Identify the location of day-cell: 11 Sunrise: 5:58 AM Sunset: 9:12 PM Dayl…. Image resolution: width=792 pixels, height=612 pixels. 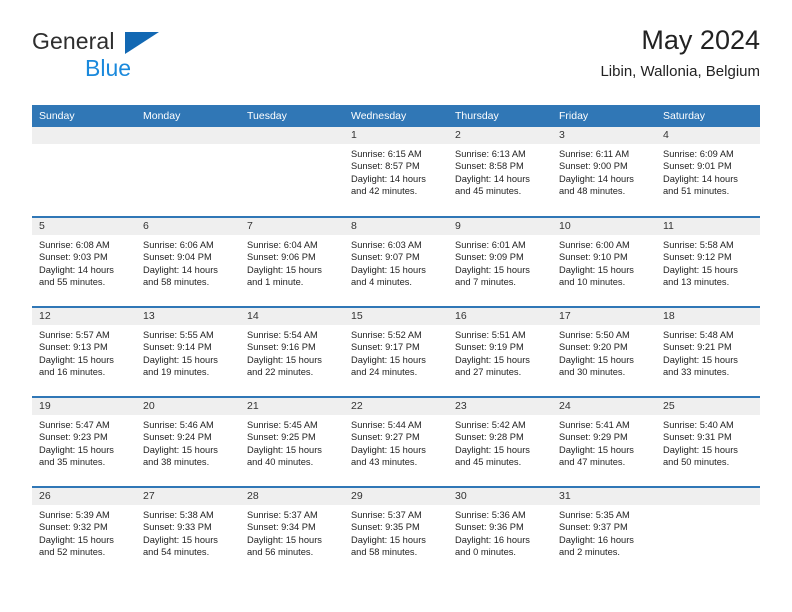
(708, 261).